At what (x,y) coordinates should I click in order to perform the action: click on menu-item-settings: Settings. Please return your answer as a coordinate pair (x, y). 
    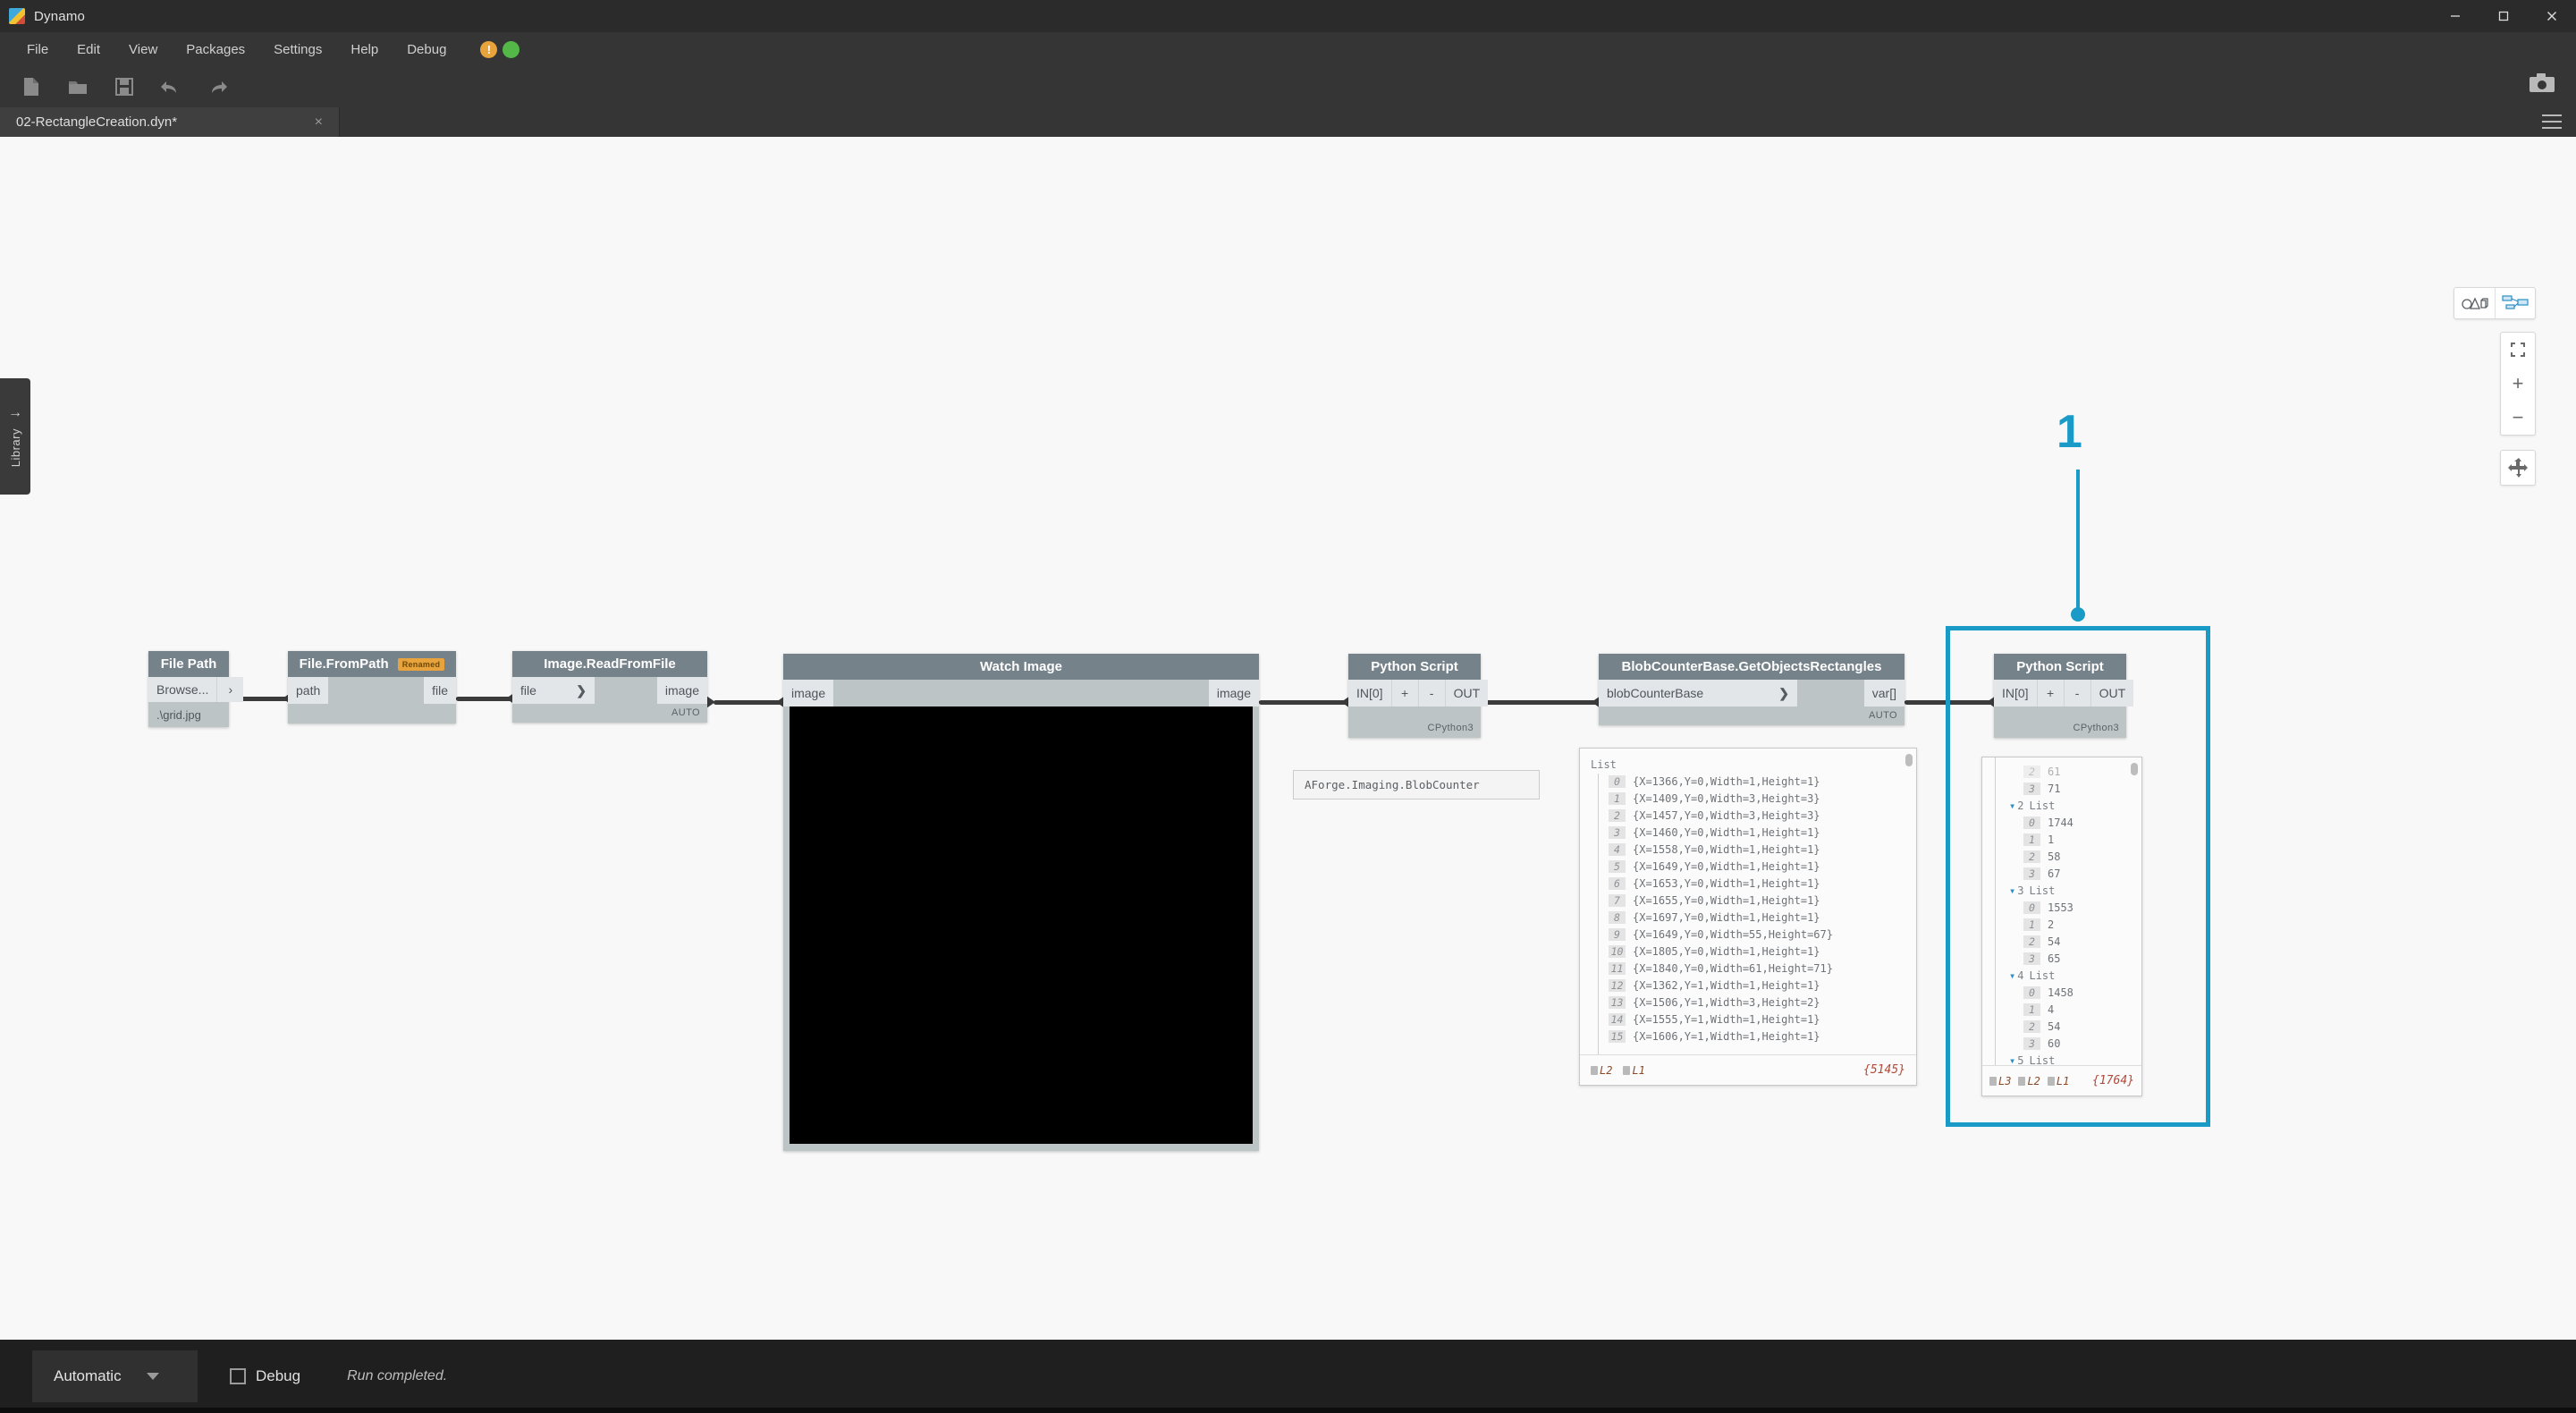
    Looking at the image, I should click on (297, 49).